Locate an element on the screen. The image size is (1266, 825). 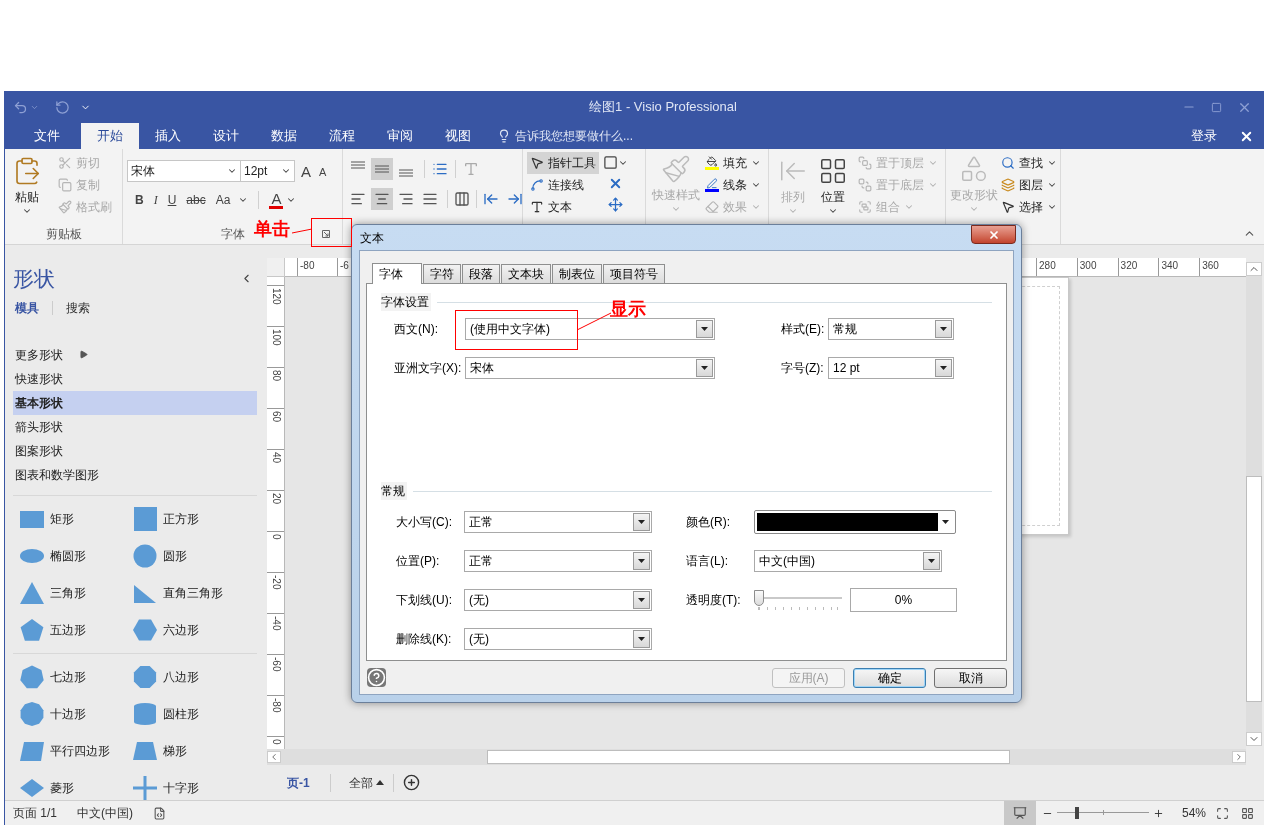
dialog-tab: 文本块 is located at coordinates (526, 273).